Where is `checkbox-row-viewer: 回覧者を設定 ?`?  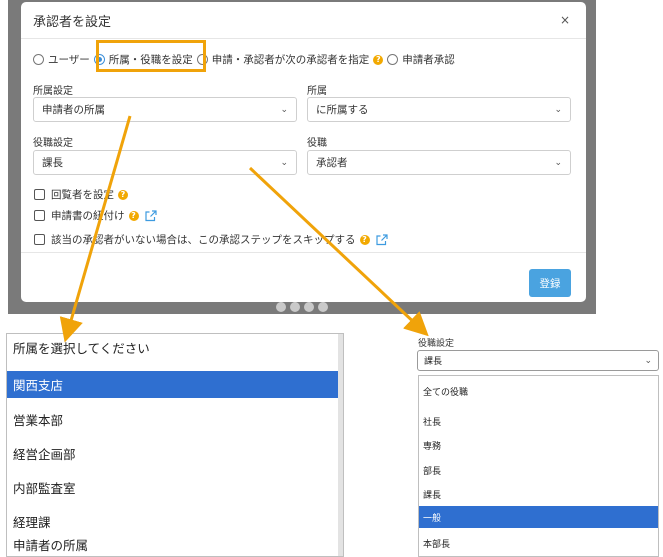
checkbox-row-viewer: 回覧者を設定 ? is located at coordinates (81, 194).